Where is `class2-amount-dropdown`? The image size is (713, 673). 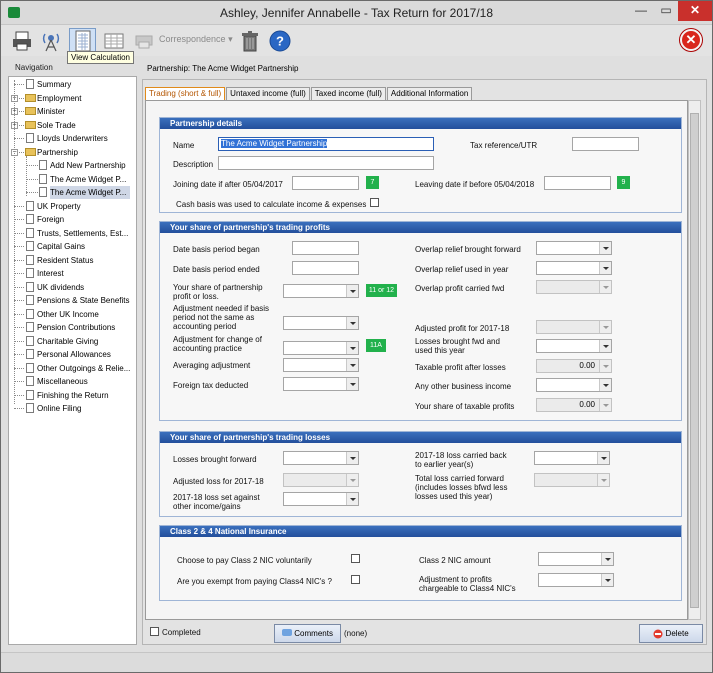 class2-amount-dropdown is located at coordinates (576, 559).